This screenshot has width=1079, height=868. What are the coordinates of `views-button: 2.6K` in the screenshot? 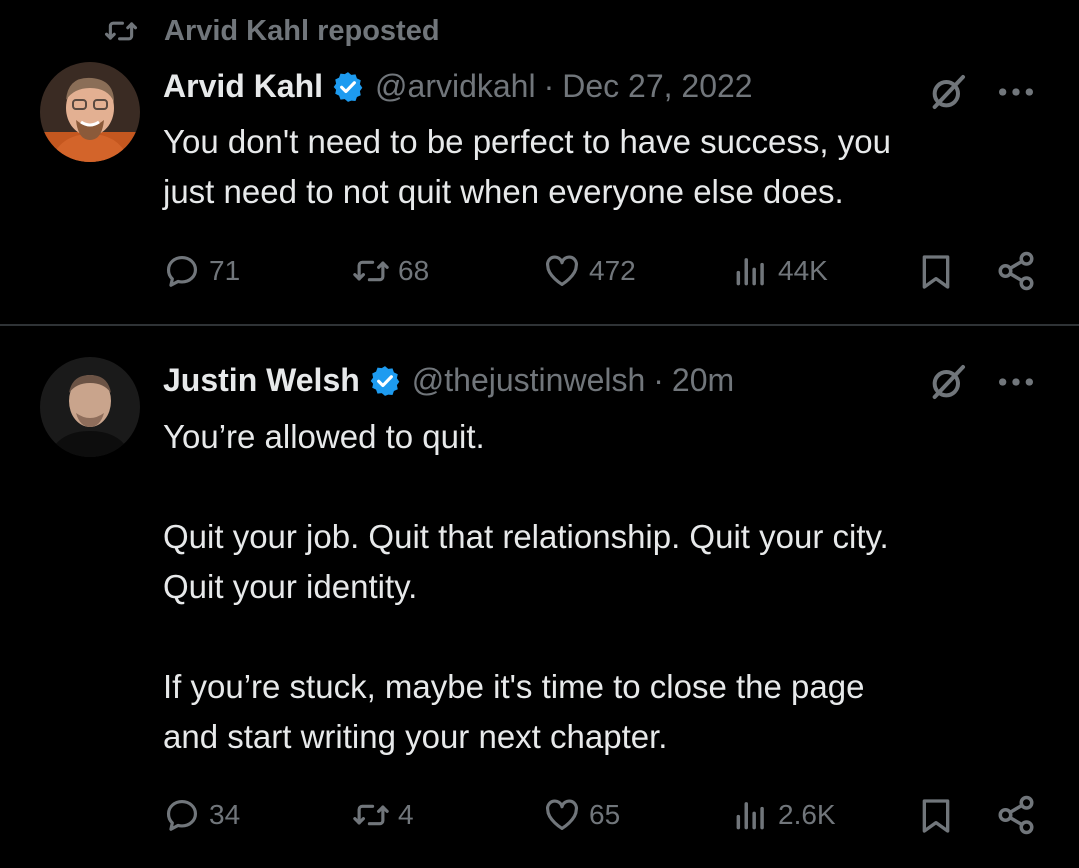 It's located at (784, 815).